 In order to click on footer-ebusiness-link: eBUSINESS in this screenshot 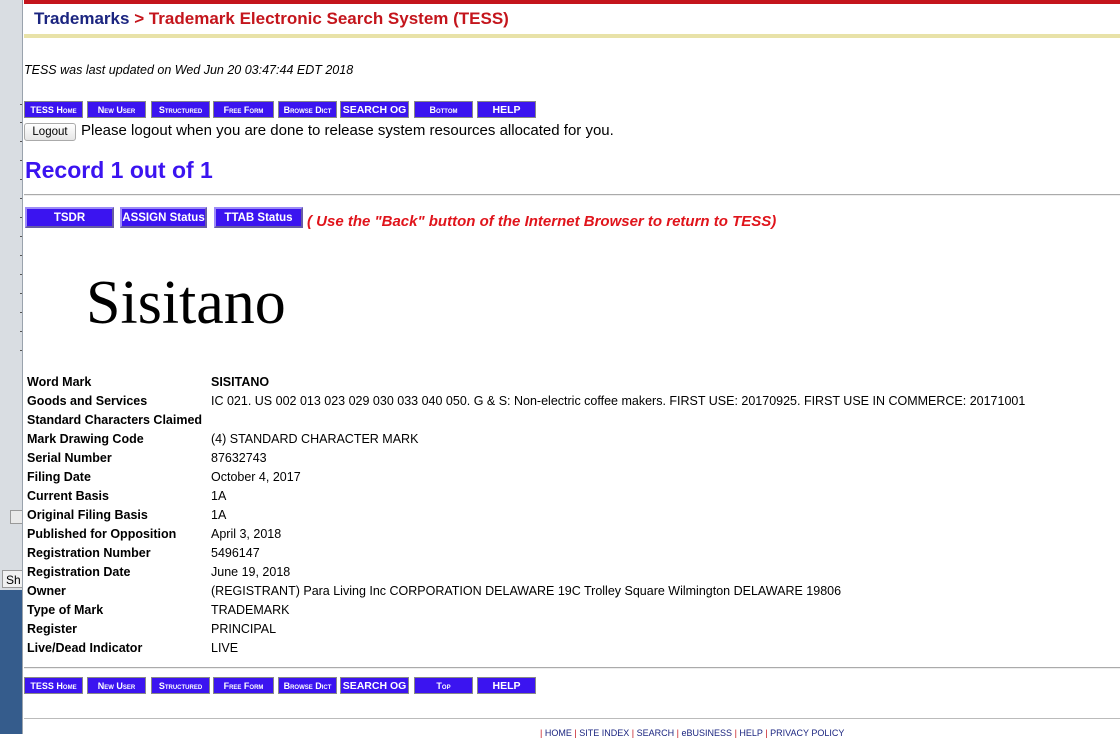, I will do `click(707, 733)`.